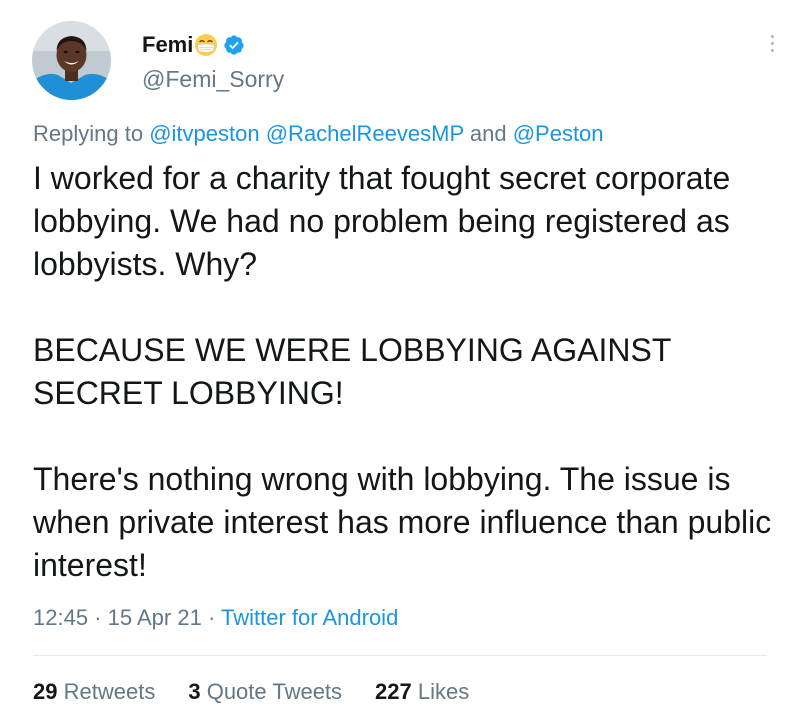 Image resolution: width=800 pixels, height=712 pixels. I want to click on likes-label: Likes, so click(443, 691).